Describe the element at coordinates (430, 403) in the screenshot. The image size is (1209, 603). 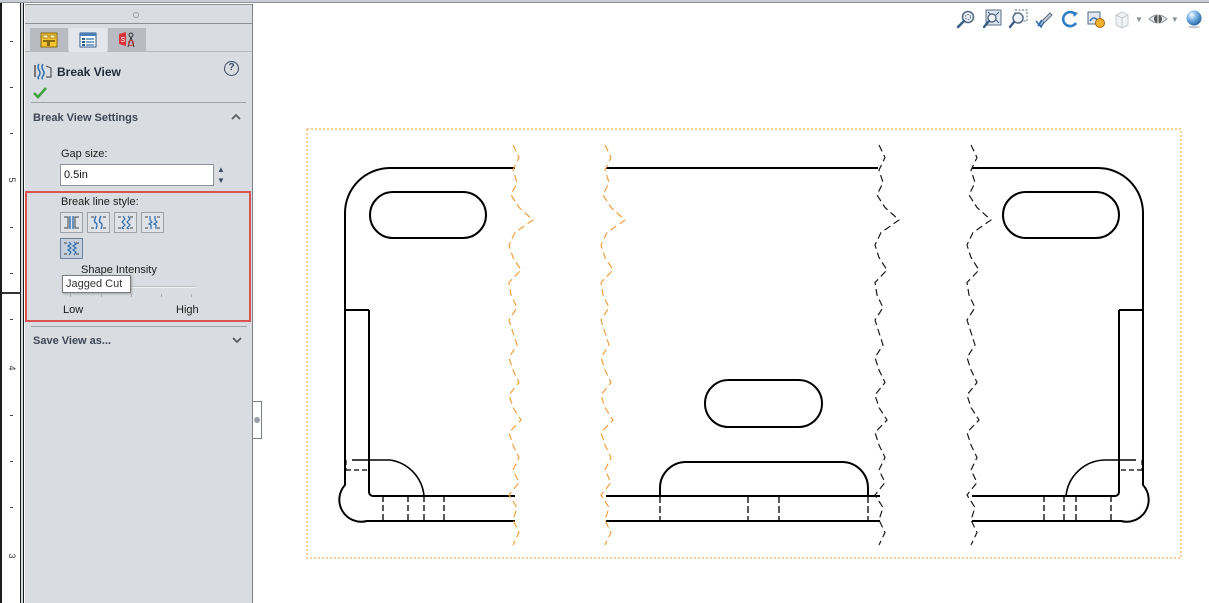
I see `left-flange` at that location.